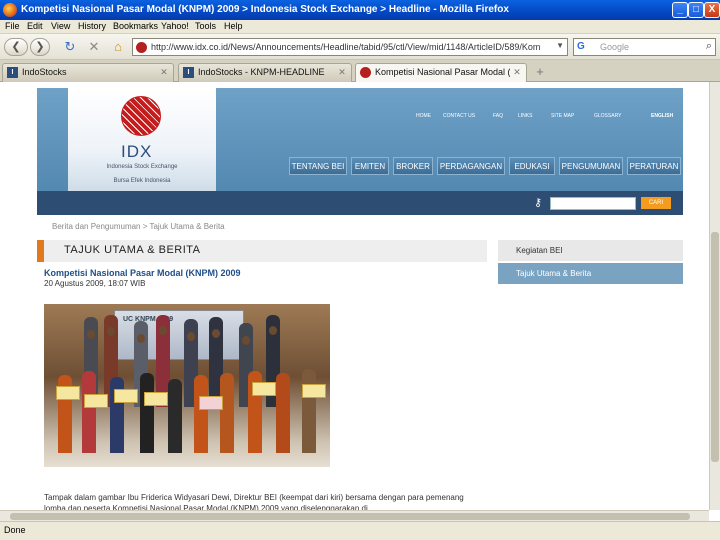  What do you see at coordinates (15, 530) in the screenshot?
I see `status-text: Done` at bounding box center [15, 530].